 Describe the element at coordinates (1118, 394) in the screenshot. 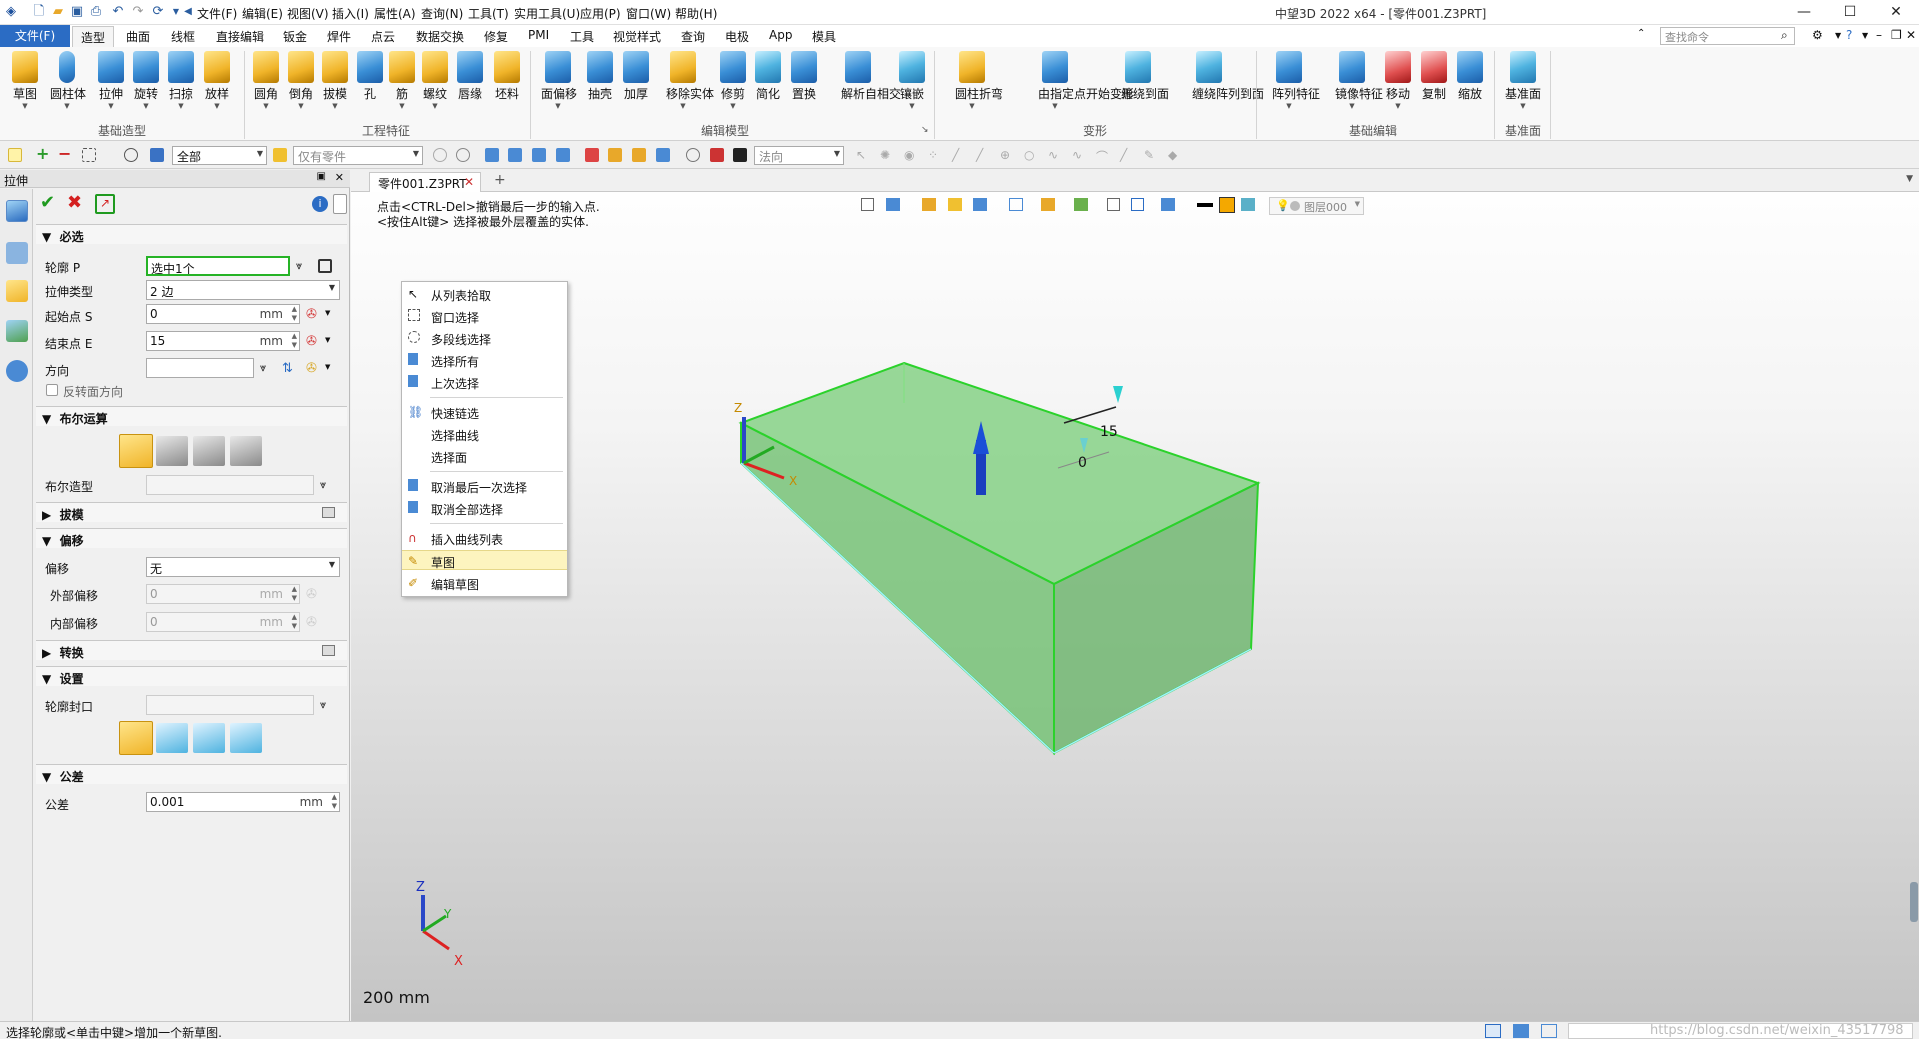

I see `dimension-handle-end` at that location.